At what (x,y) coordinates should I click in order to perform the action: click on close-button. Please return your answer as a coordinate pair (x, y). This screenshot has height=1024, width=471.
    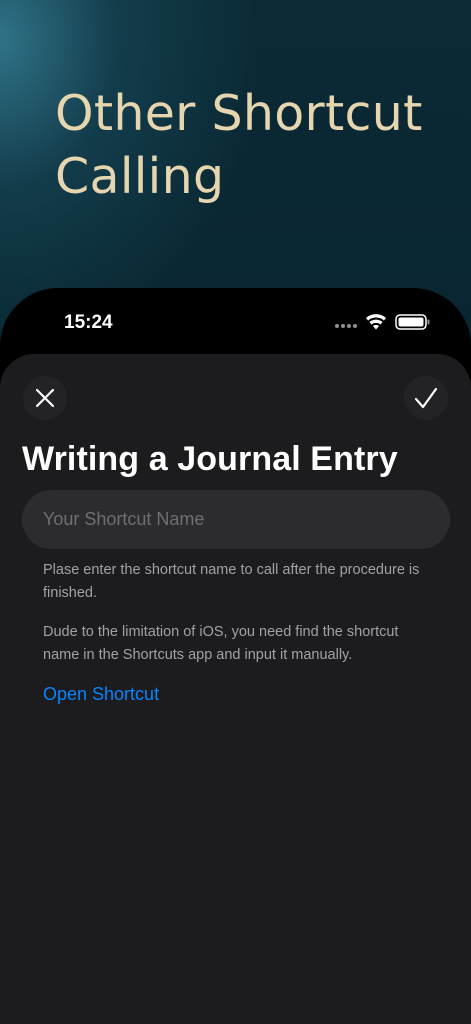
    Looking at the image, I should click on (45, 398).